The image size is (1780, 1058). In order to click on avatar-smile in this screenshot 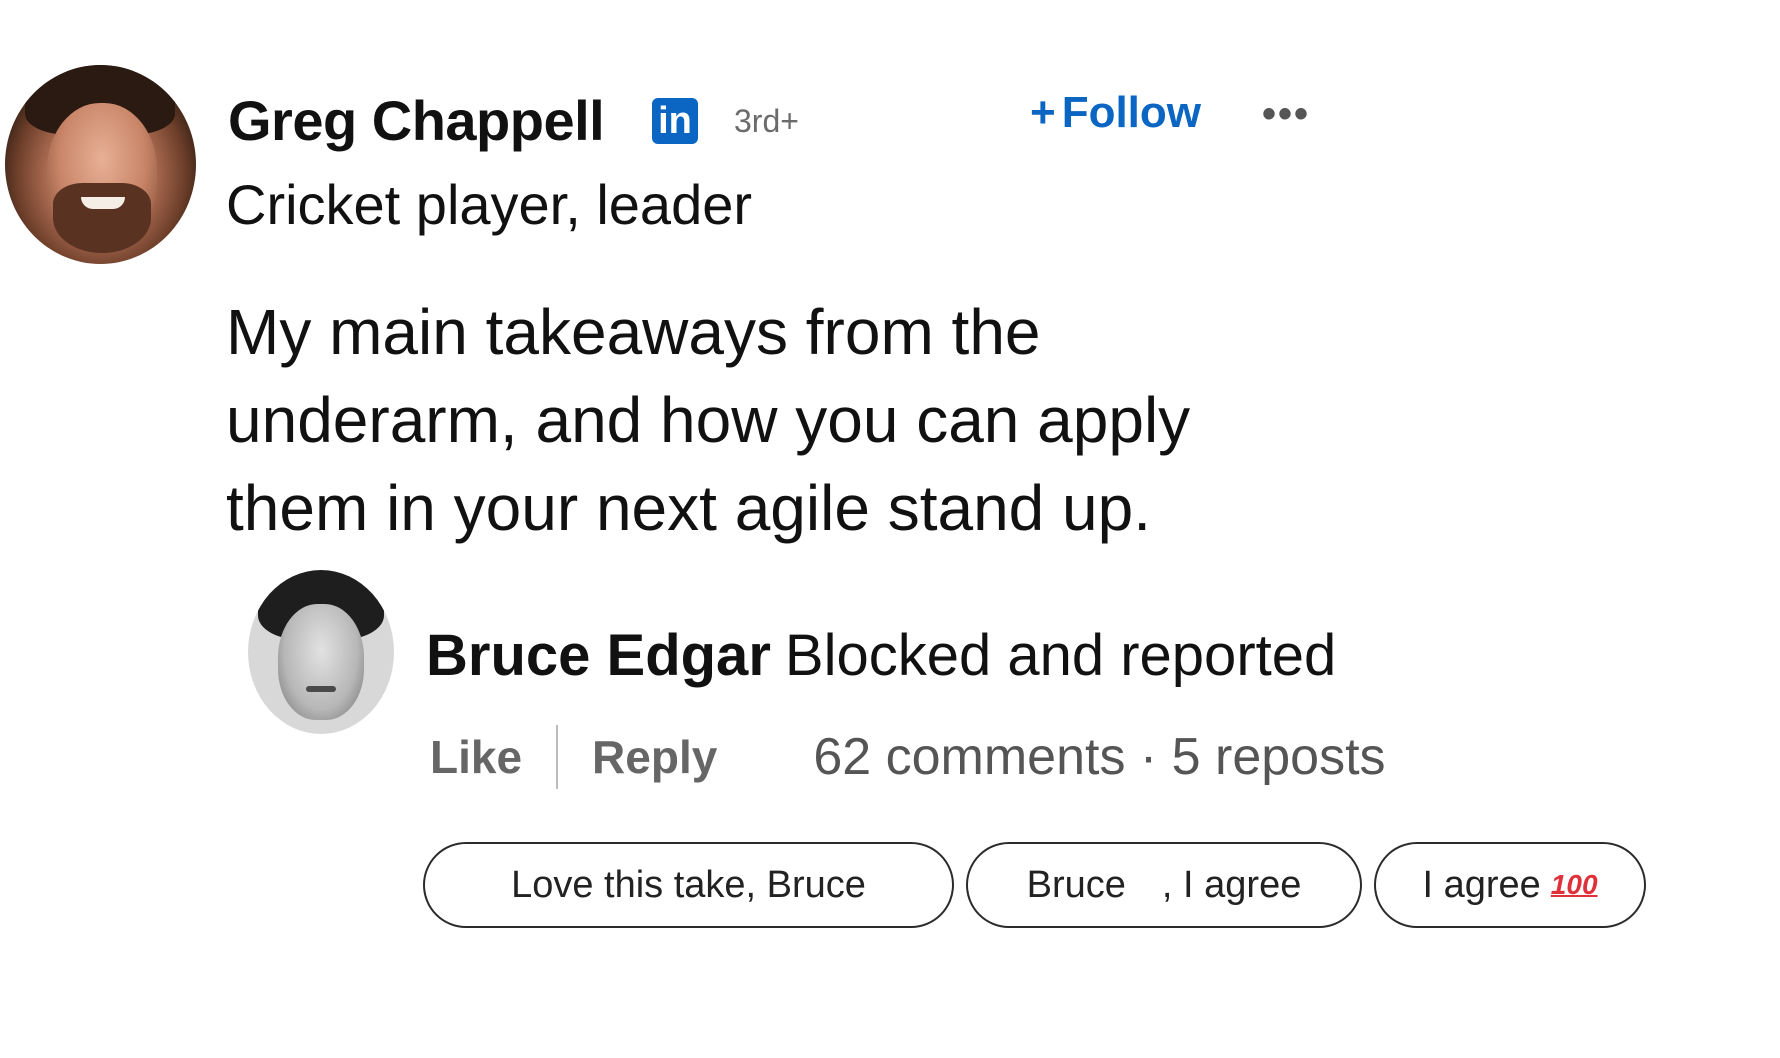, I will do `click(103, 203)`.